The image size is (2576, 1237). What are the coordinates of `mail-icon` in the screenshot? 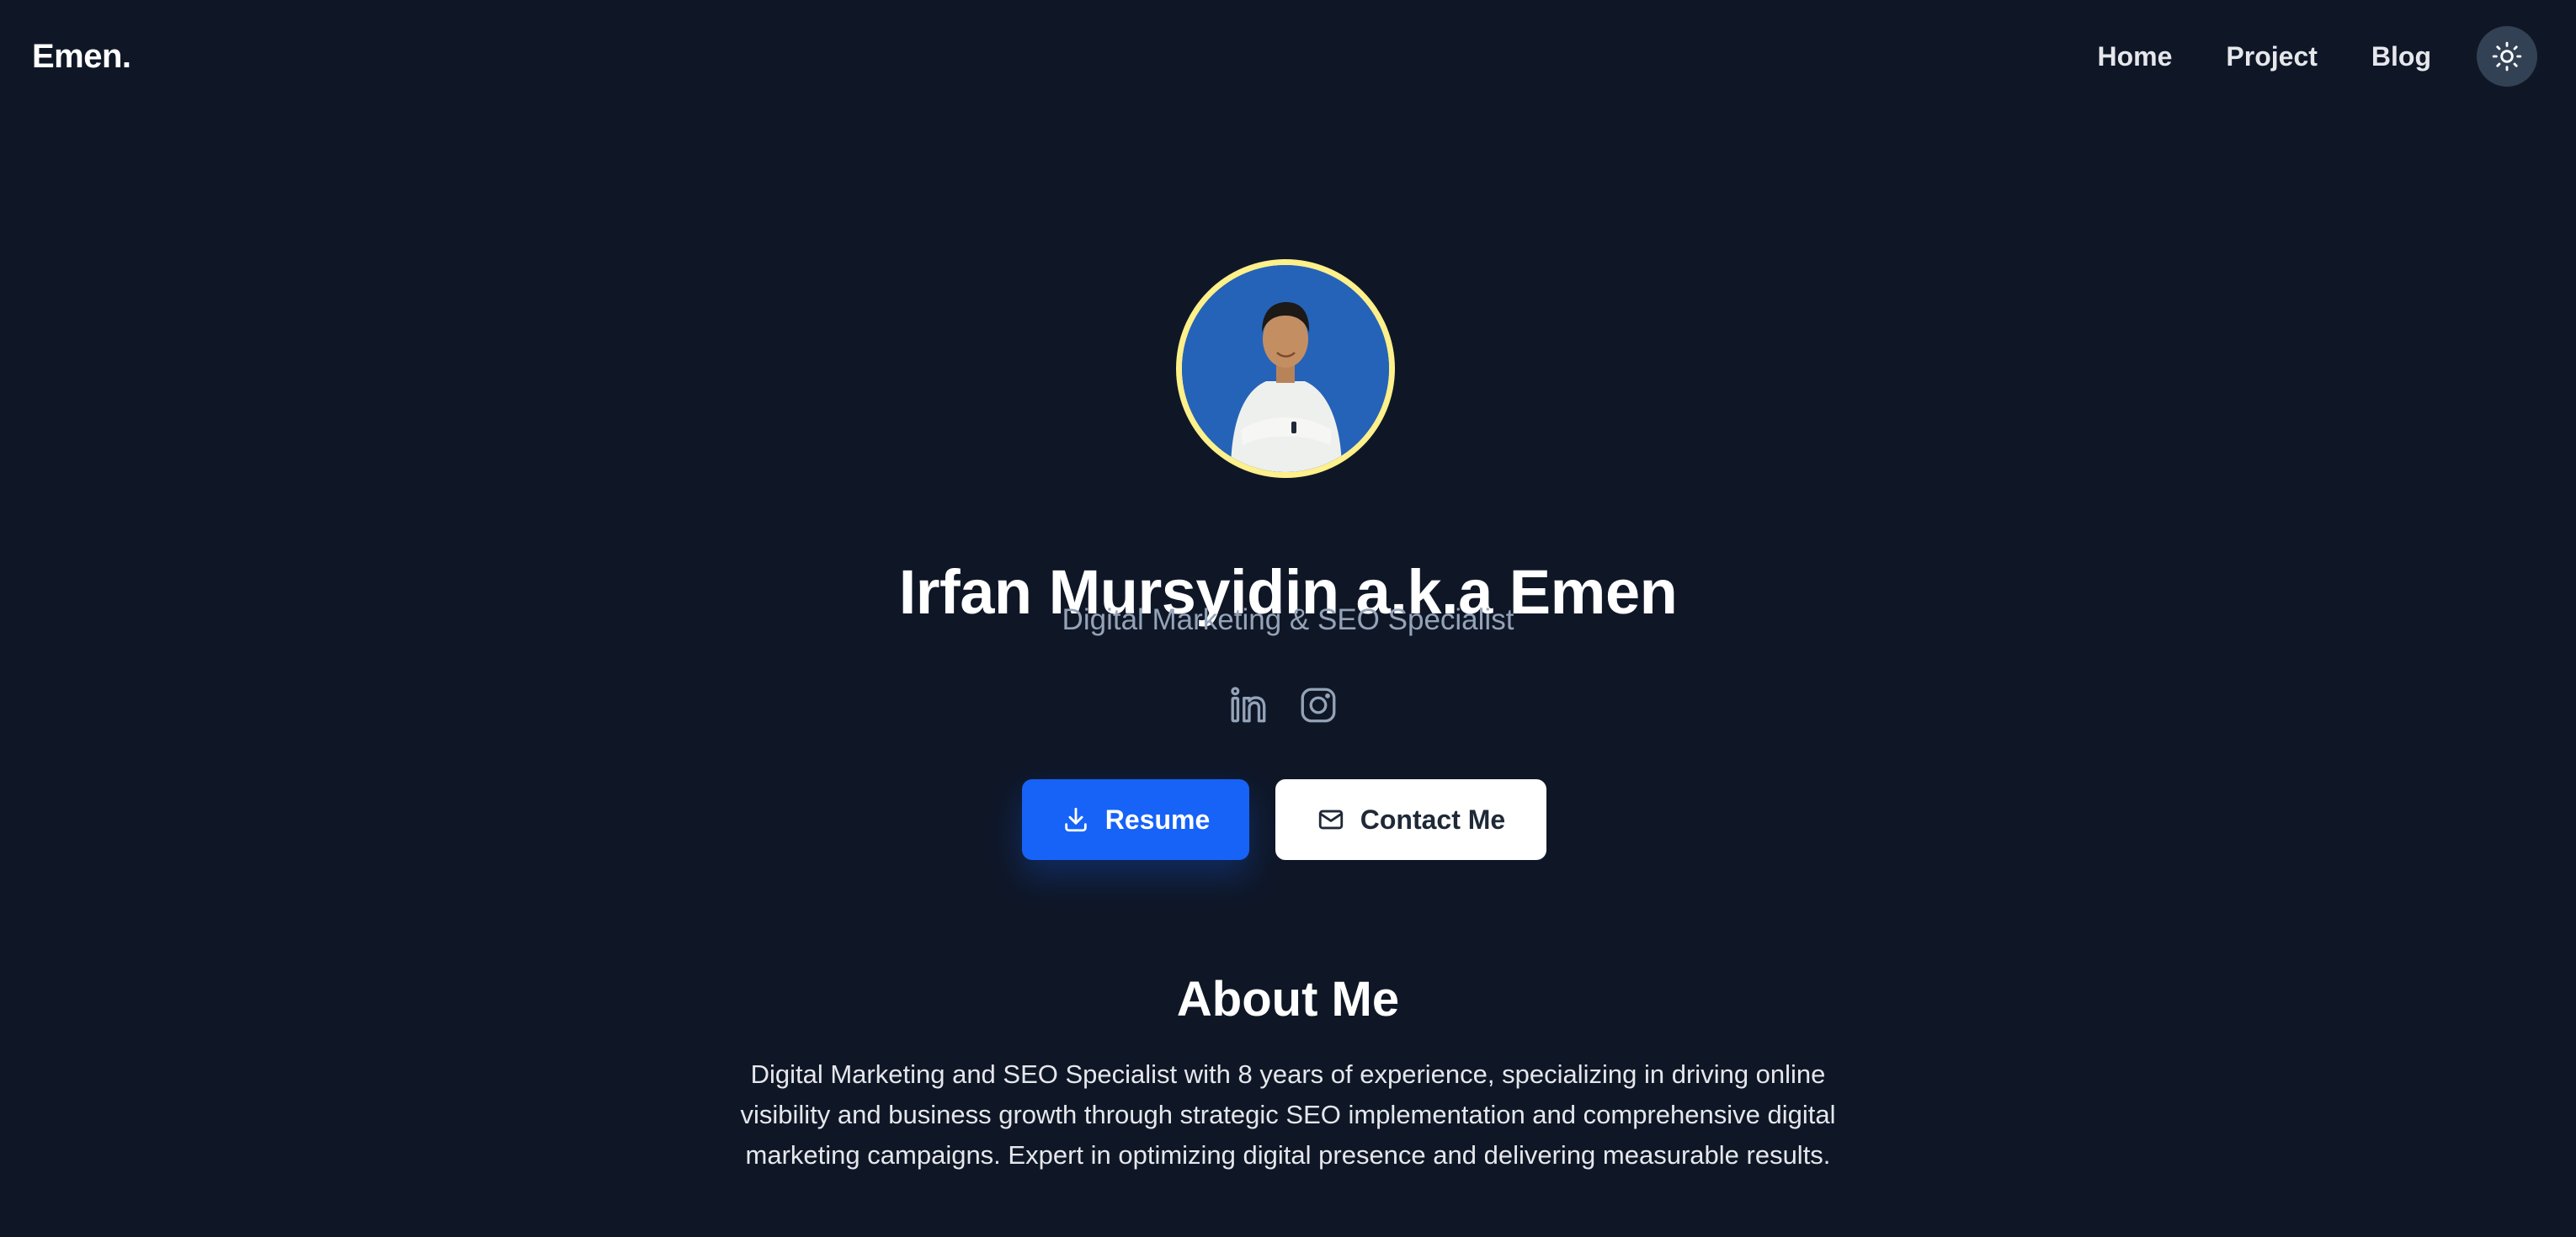 It's located at (1331, 820).